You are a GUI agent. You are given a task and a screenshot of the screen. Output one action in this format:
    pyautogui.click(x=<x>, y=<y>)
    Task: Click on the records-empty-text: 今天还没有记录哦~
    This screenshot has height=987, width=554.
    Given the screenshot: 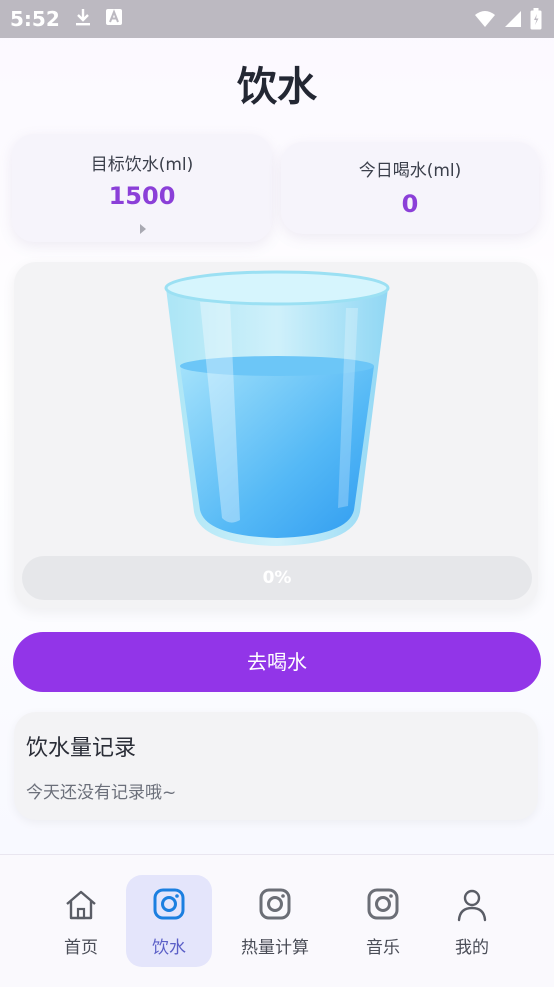 What is the action you would take?
    pyautogui.click(x=101, y=793)
    